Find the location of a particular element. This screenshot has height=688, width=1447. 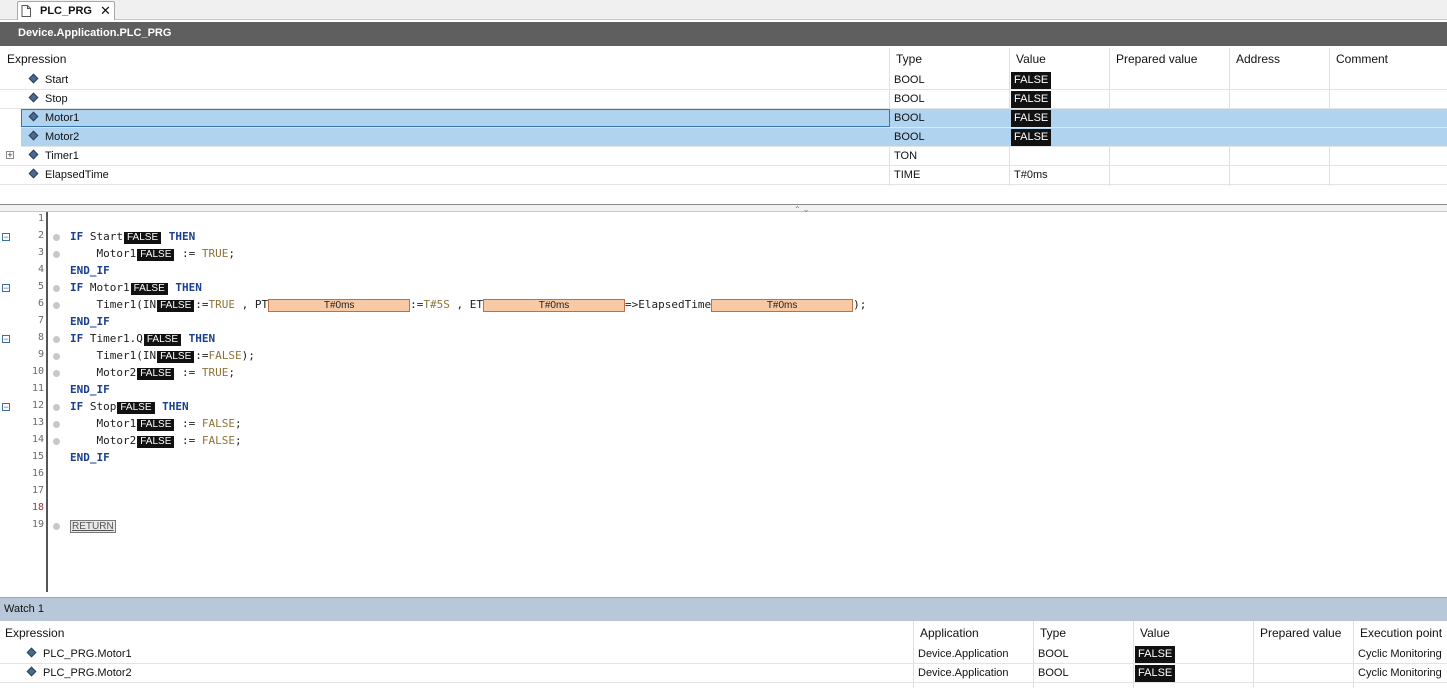

line-number: 14 is located at coordinates (37, 439).